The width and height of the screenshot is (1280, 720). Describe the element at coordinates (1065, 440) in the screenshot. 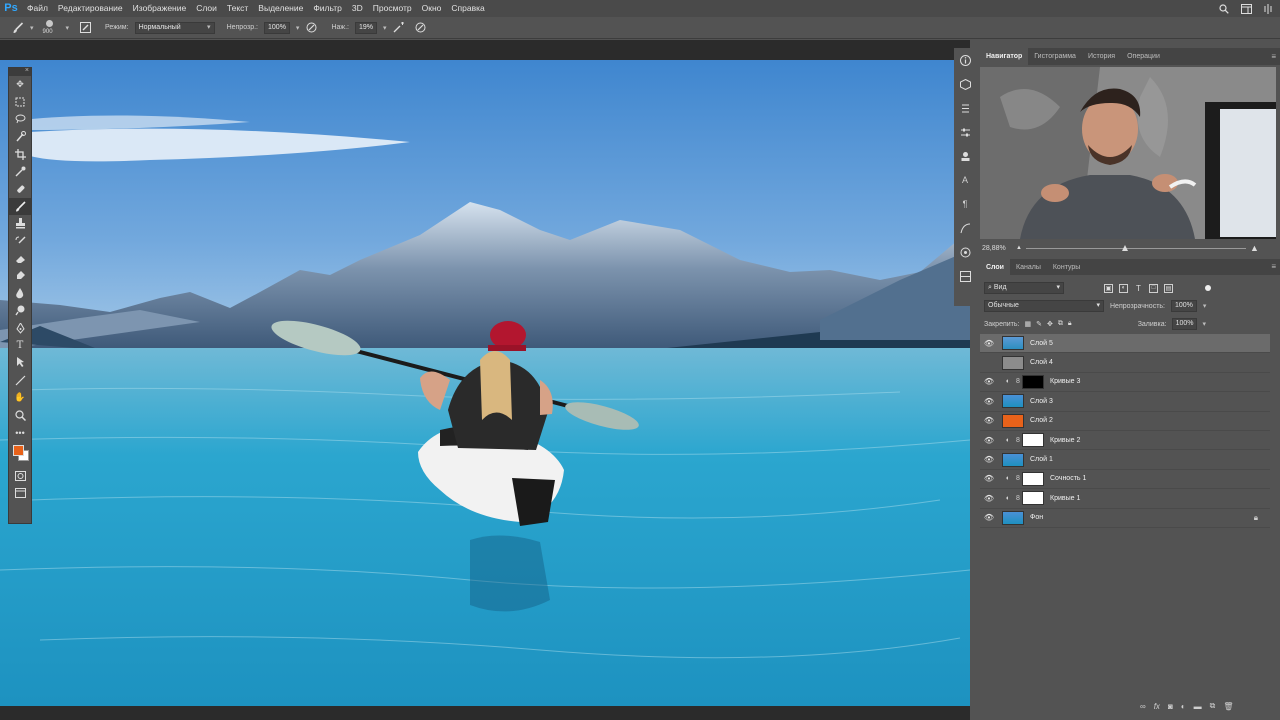

I see `layer-name: Кривые 2` at that location.